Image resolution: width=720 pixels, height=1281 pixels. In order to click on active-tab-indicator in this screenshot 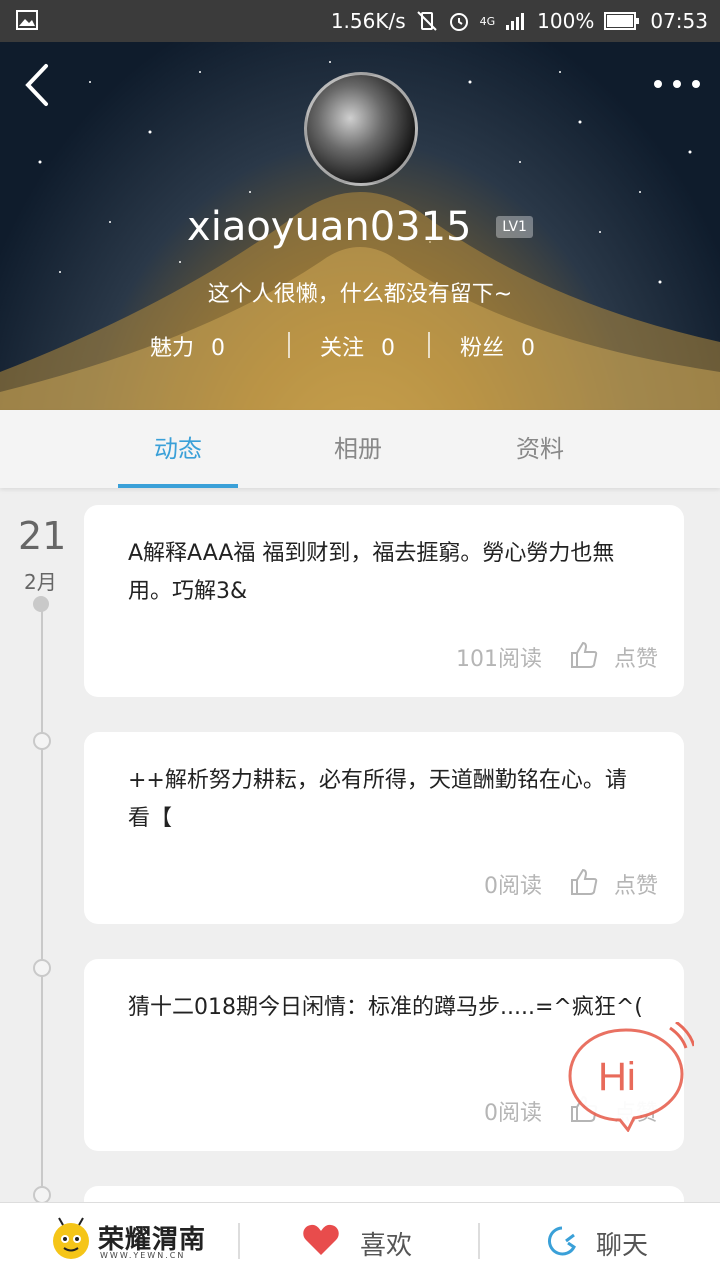, I will do `click(178, 486)`.